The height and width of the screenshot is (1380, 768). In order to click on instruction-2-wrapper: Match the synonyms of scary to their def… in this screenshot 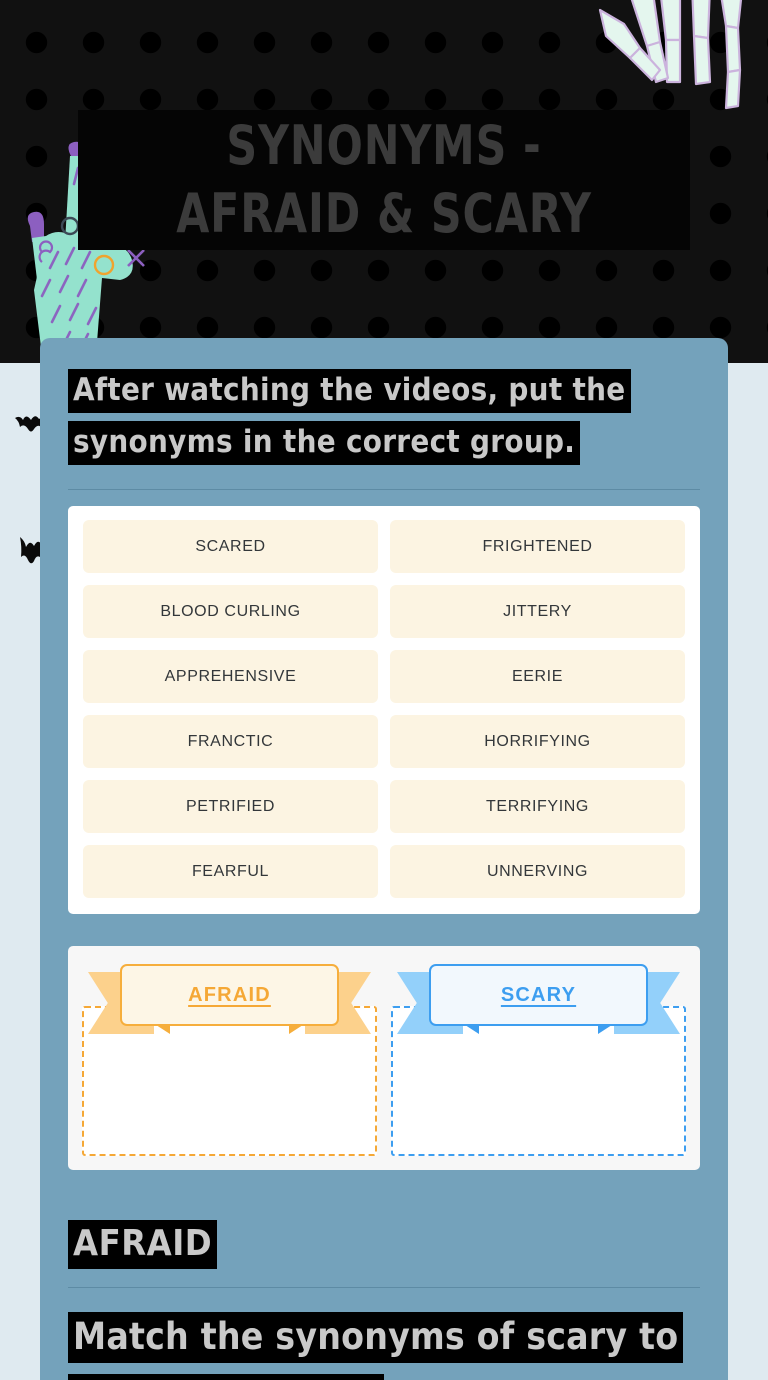, I will do `click(384, 1343)`.